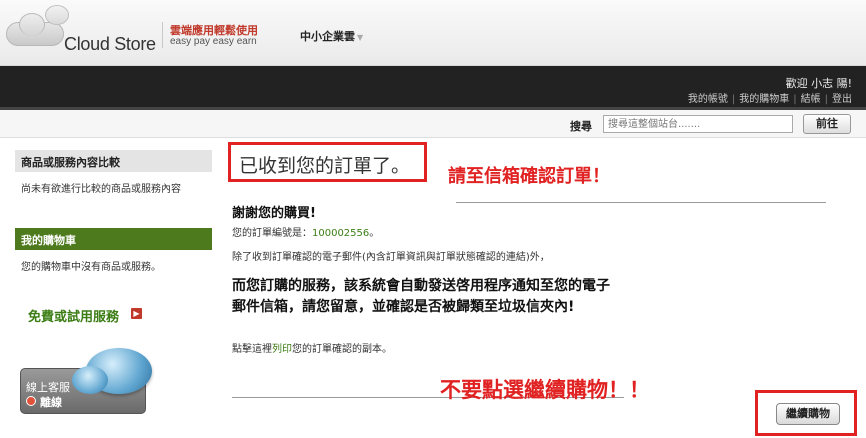 The image size is (866, 438). I want to click on brand-name: Cloud Store, so click(110, 44).